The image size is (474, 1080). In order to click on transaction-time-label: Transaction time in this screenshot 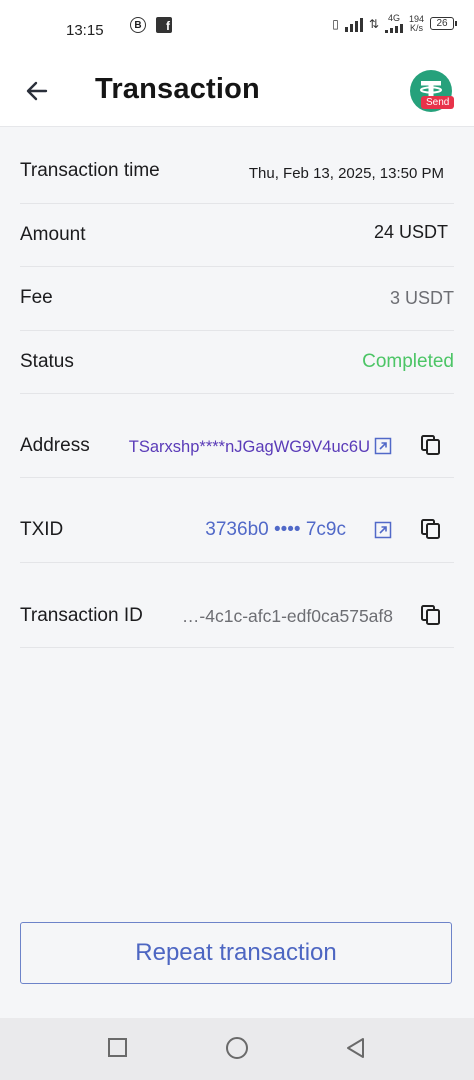, I will do `click(90, 170)`.